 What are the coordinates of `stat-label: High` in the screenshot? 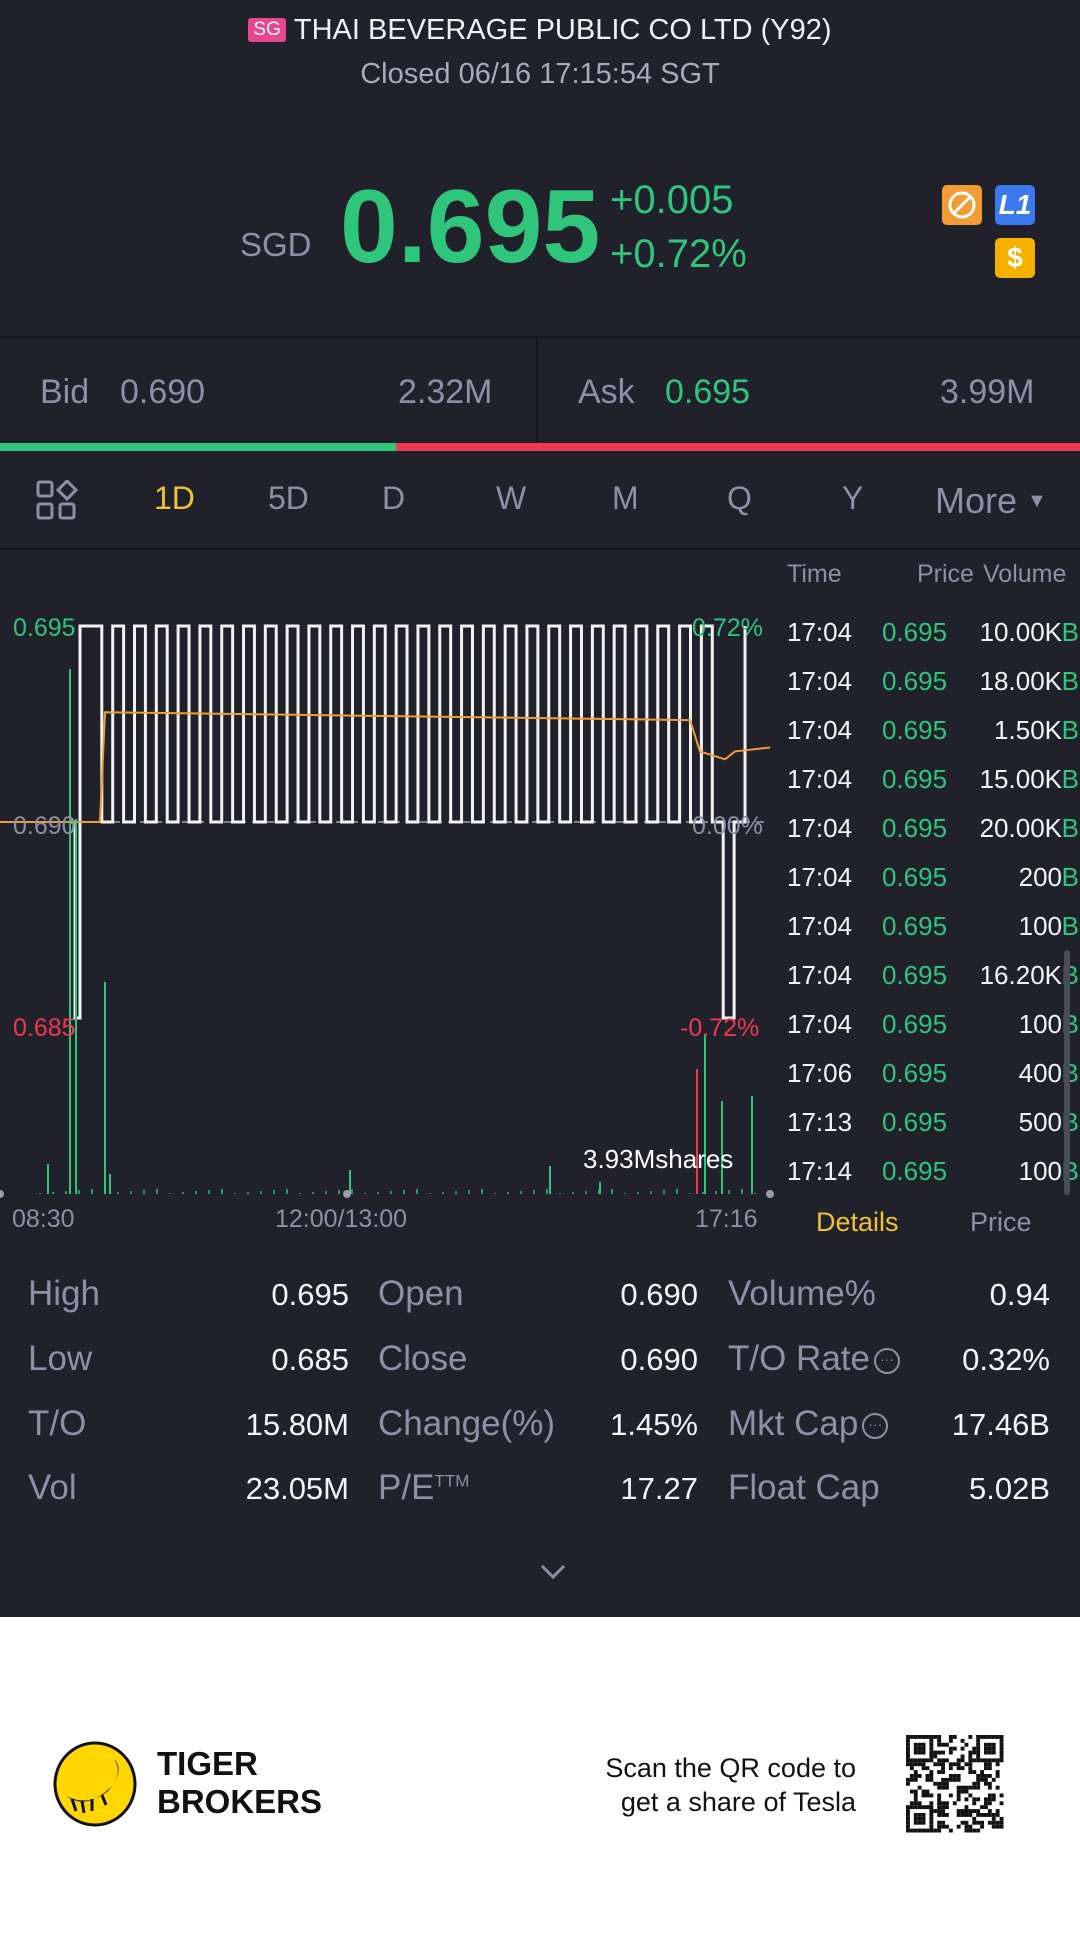 It's located at (64, 1294).